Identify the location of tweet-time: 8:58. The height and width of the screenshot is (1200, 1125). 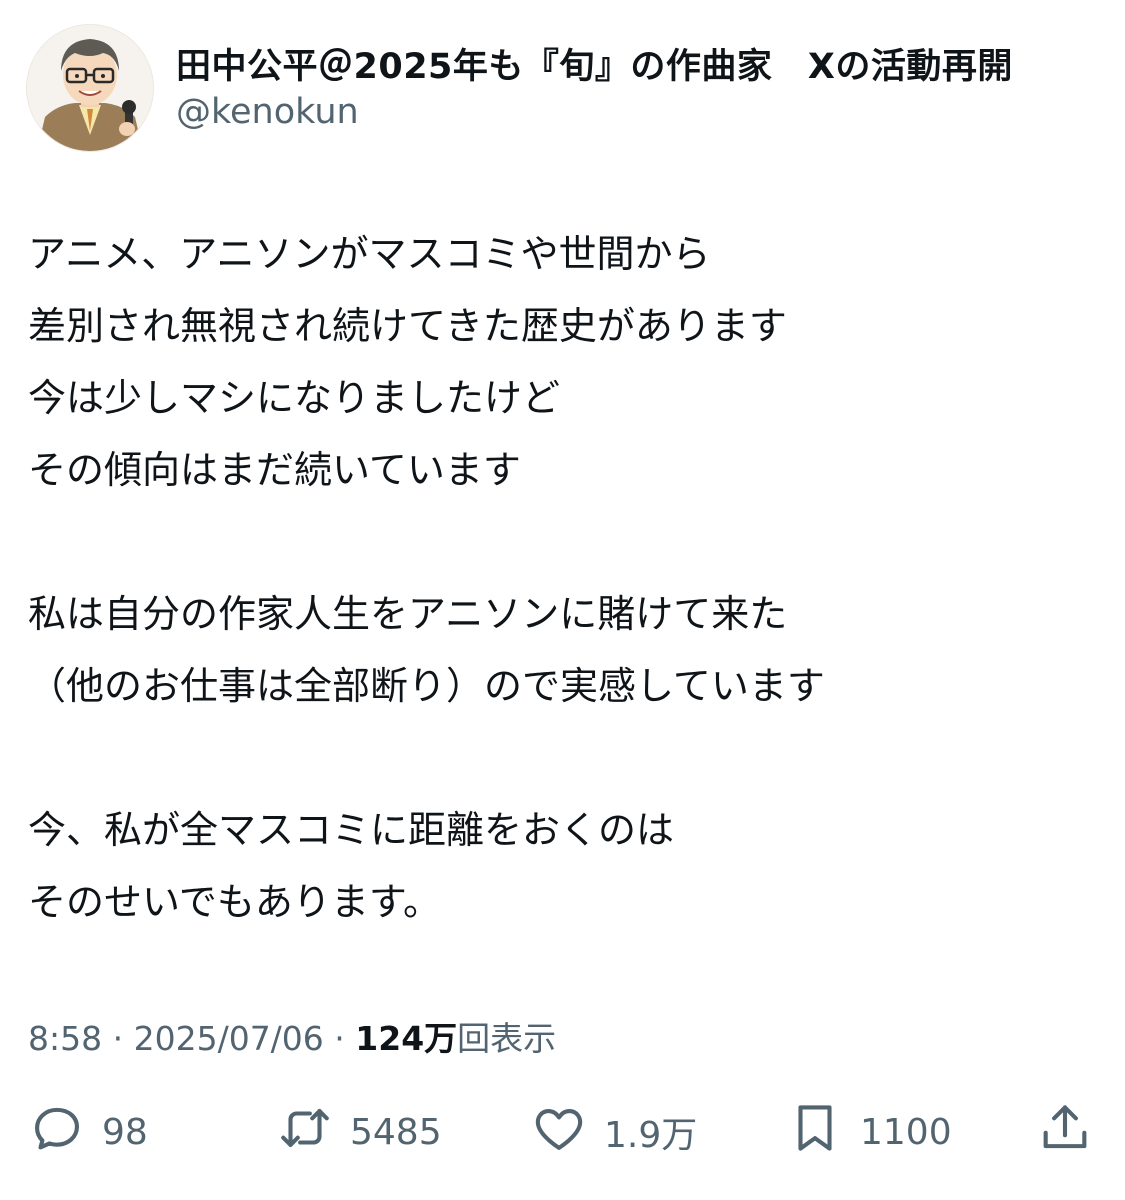
(65, 1038).